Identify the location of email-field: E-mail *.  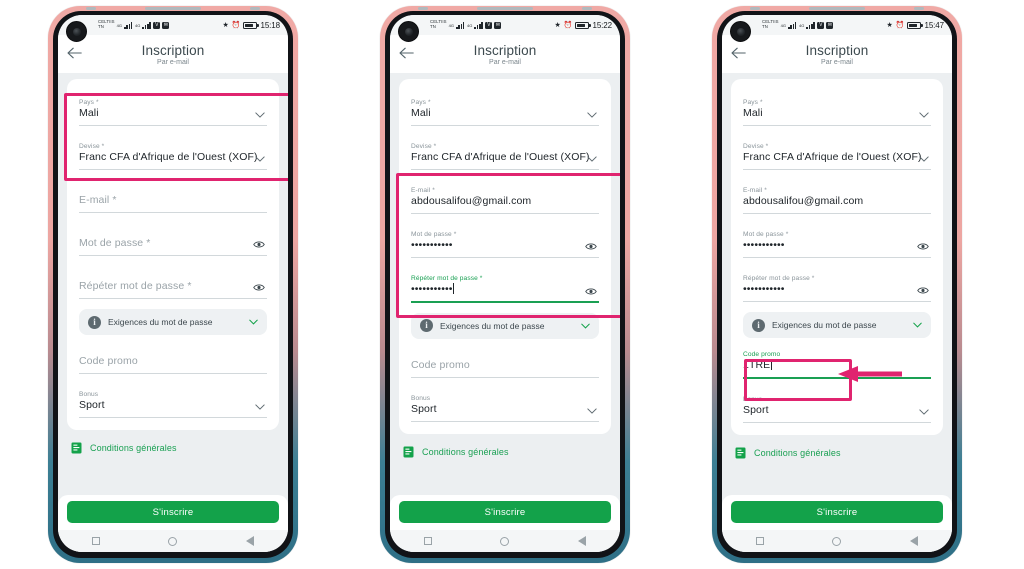
(173, 195).